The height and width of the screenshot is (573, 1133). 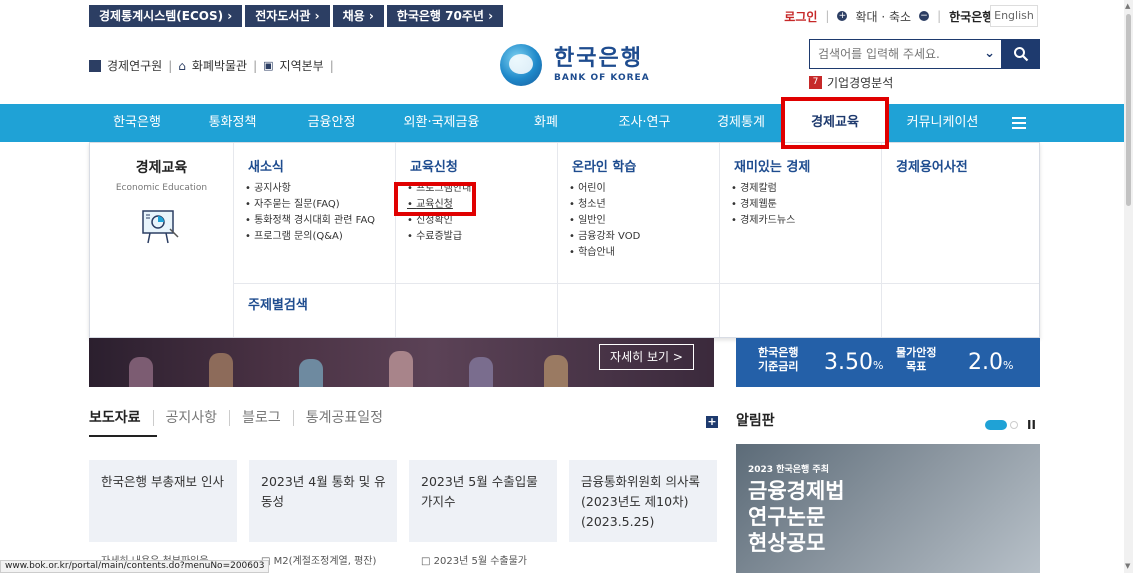 What do you see at coordinates (924, 16) in the screenshot?
I see `zoom-out-icon: −` at bounding box center [924, 16].